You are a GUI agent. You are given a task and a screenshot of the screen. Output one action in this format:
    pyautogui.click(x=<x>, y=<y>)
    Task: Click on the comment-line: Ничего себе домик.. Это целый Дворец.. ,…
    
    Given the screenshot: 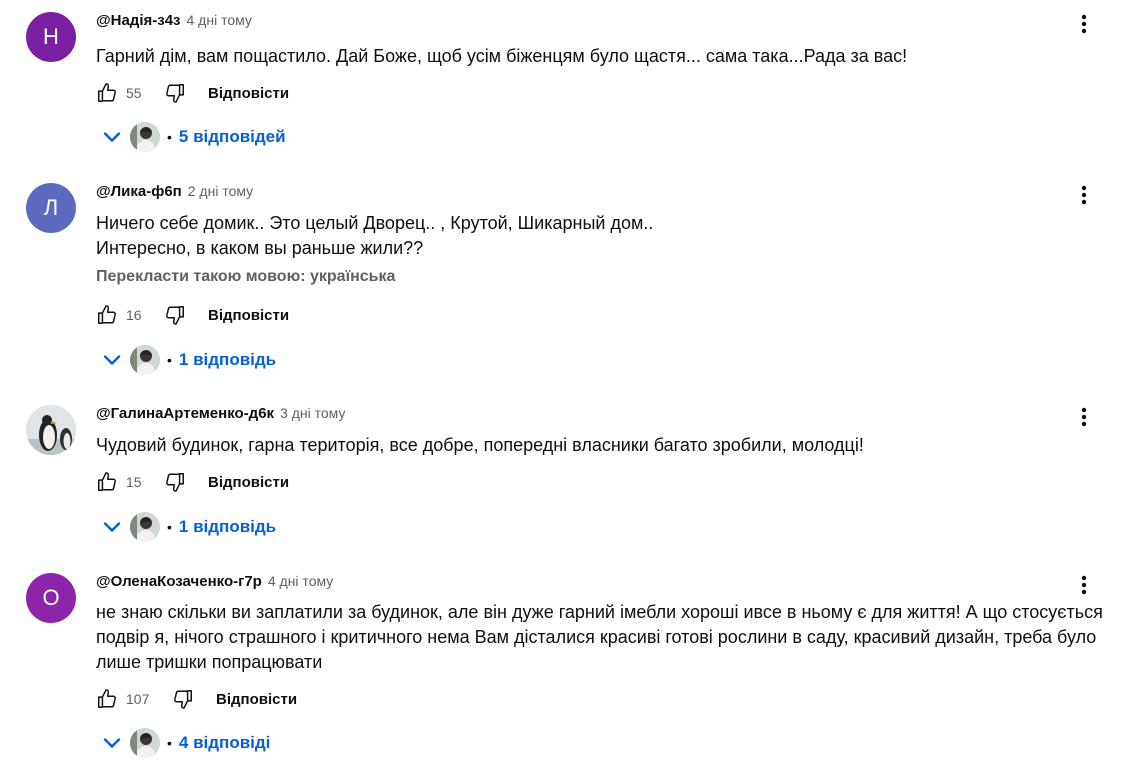 What is the action you would take?
    pyautogui.click(x=375, y=223)
    